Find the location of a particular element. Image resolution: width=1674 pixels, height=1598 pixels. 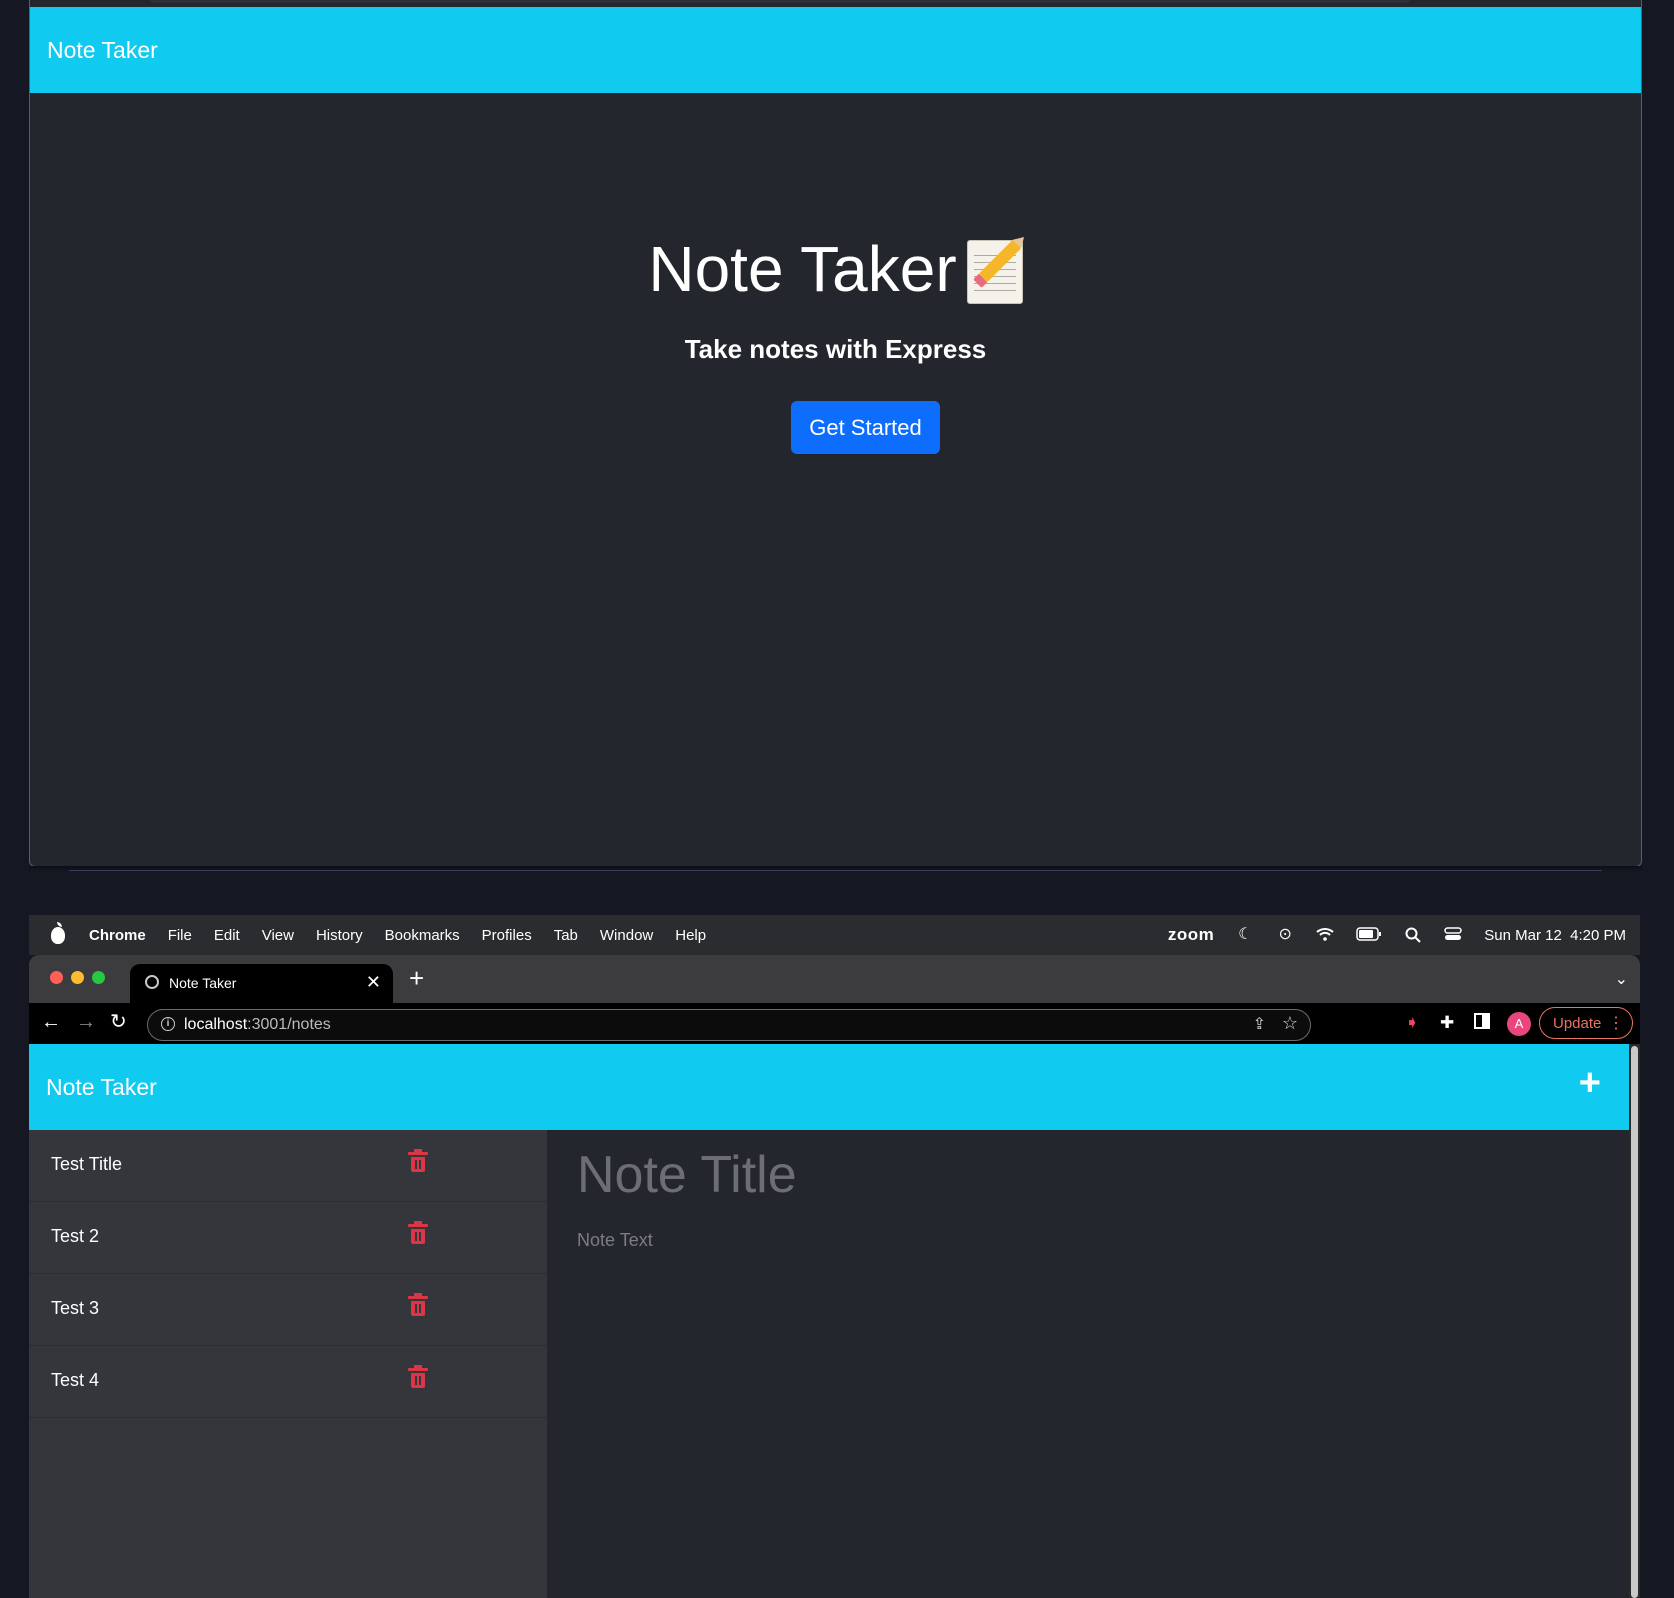

extension-icon: ➧ is located at coordinates (1412, 1023).